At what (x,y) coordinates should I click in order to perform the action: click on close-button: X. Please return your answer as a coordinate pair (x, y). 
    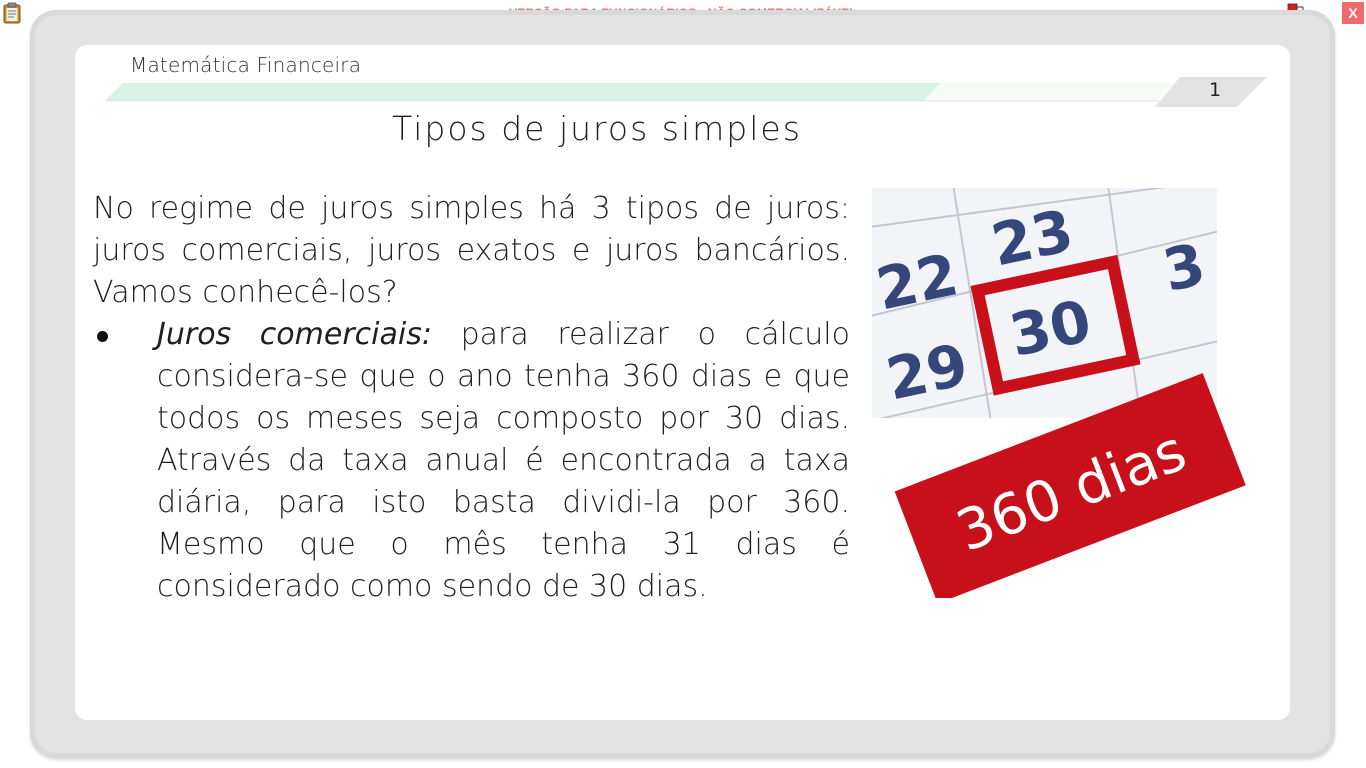
    Looking at the image, I should click on (1353, 13).